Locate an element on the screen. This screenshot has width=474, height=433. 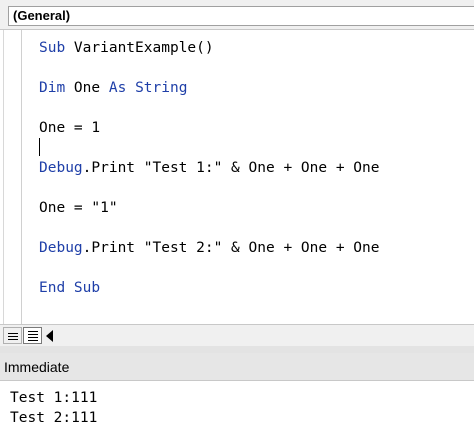
pane-splitter is located at coordinates (237, 349).